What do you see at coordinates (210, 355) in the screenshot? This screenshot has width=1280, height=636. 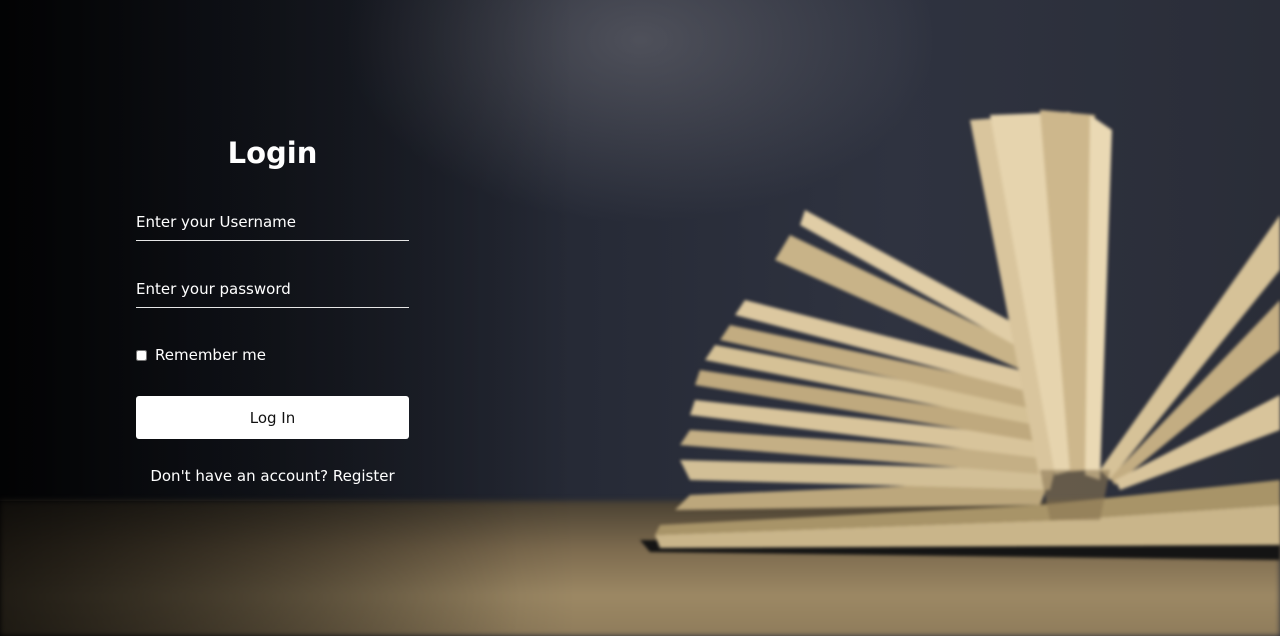 I see `remember-me-label: Remember me` at bounding box center [210, 355].